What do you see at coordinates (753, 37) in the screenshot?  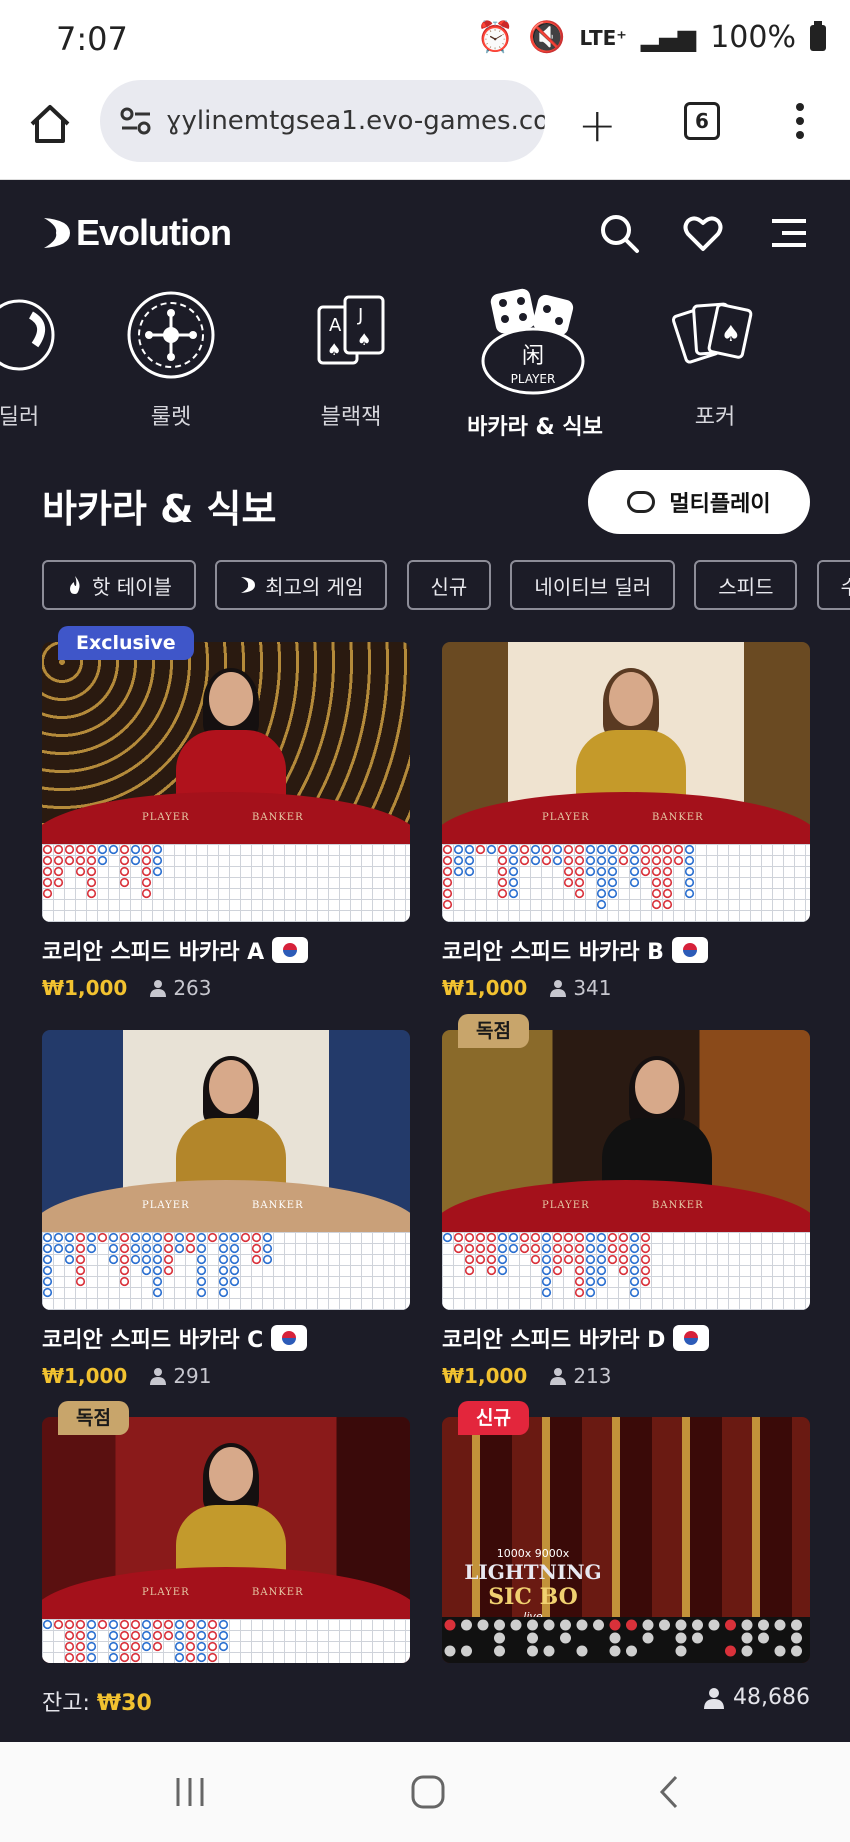 I see `battery-label: 100%` at bounding box center [753, 37].